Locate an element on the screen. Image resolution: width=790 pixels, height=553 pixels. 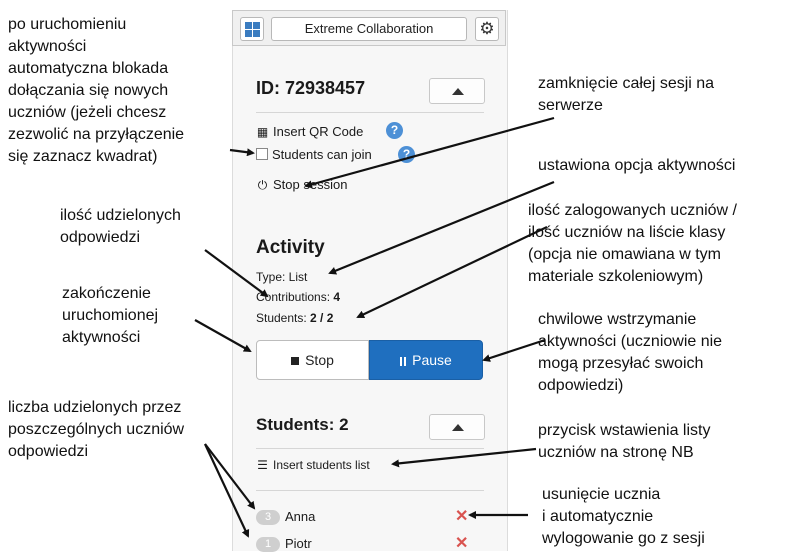
arrow-to-contributions is located at coordinates (236, 273).